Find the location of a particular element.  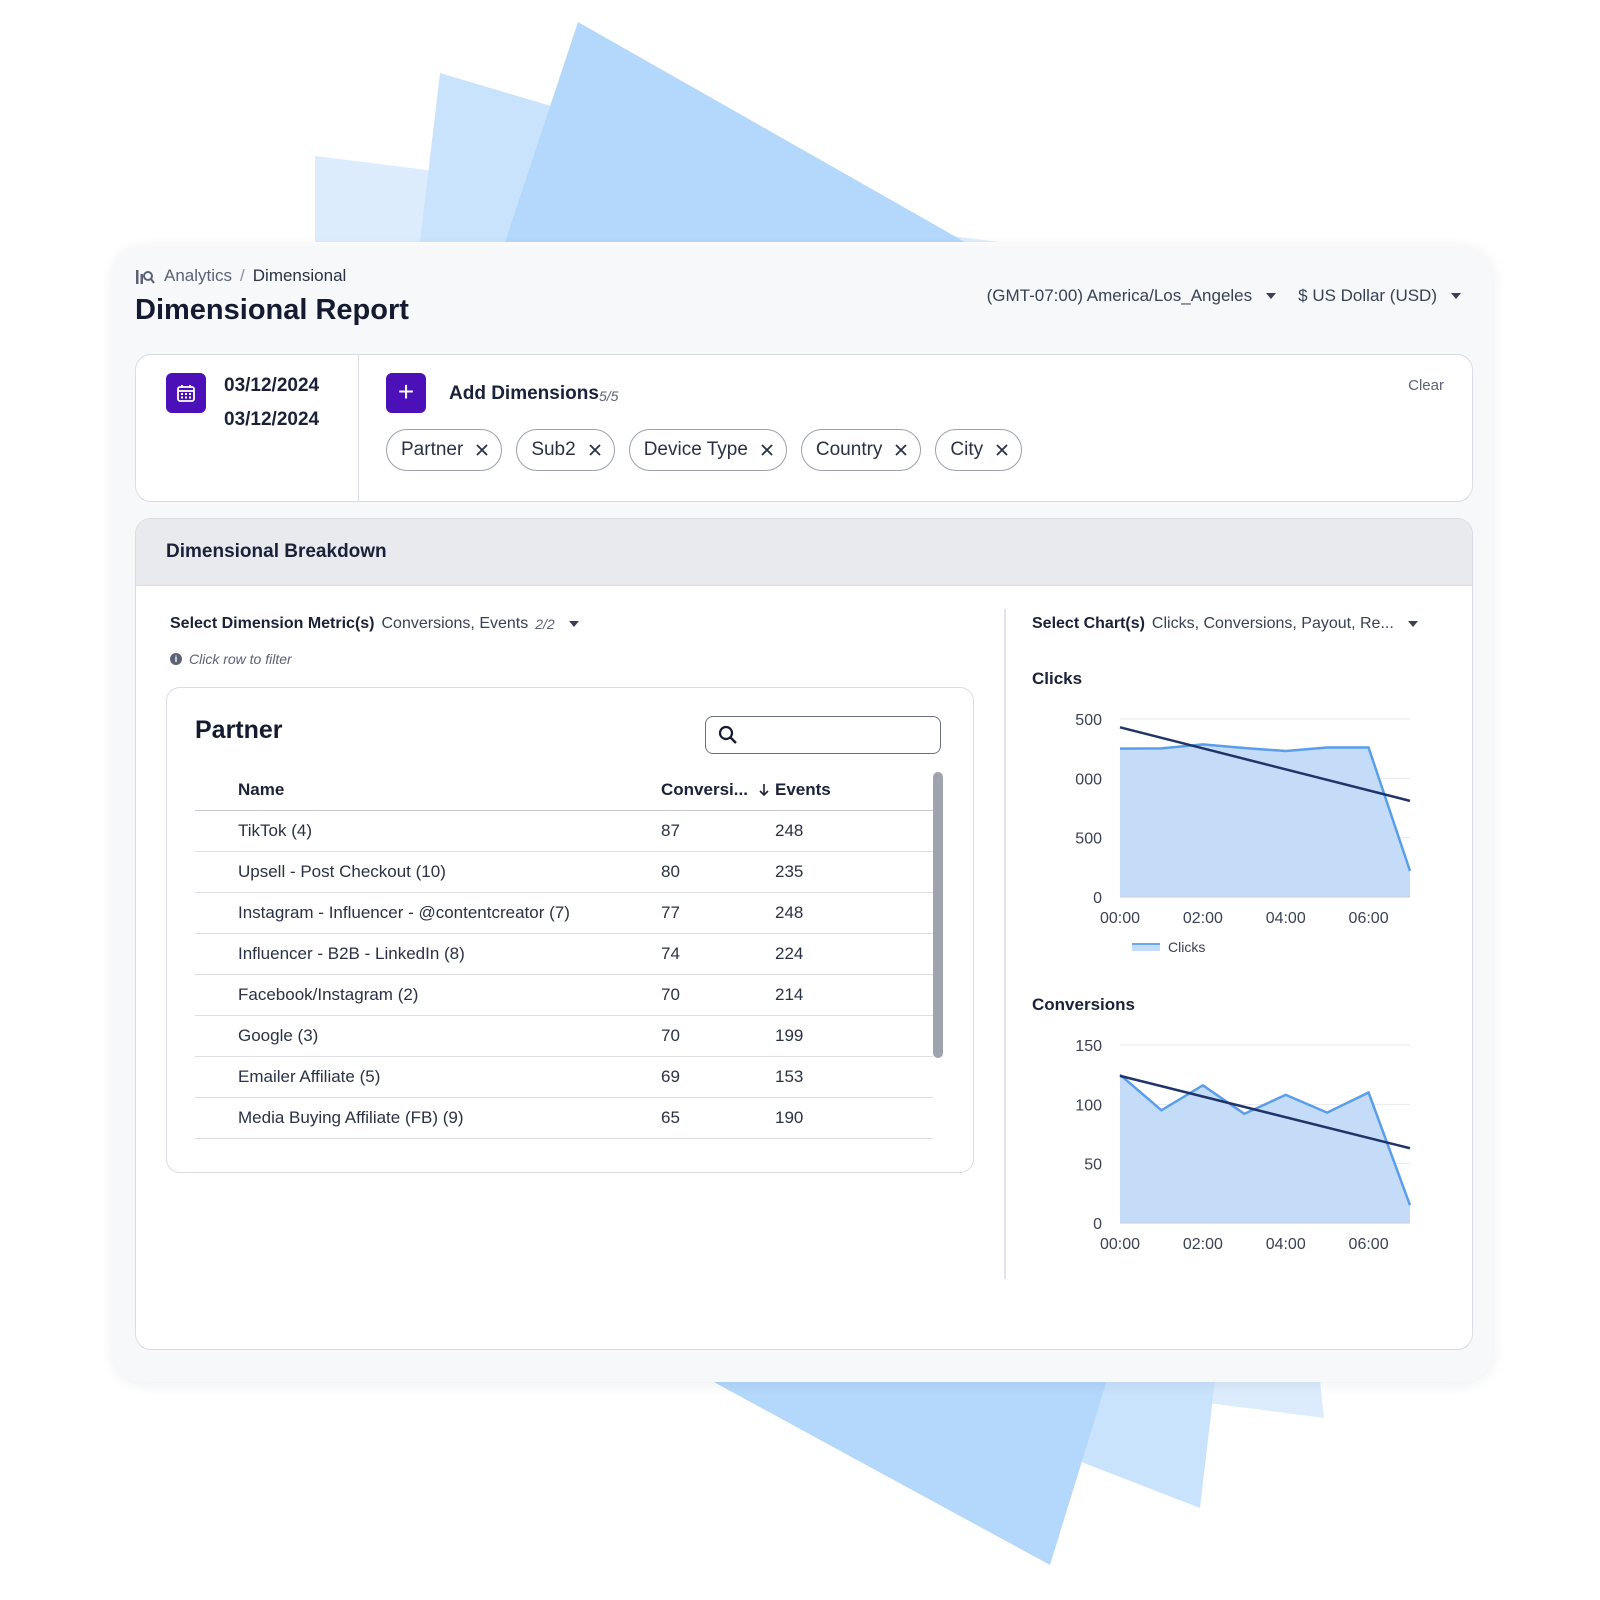

partner-name: TikTok (4) is located at coordinates (275, 830).